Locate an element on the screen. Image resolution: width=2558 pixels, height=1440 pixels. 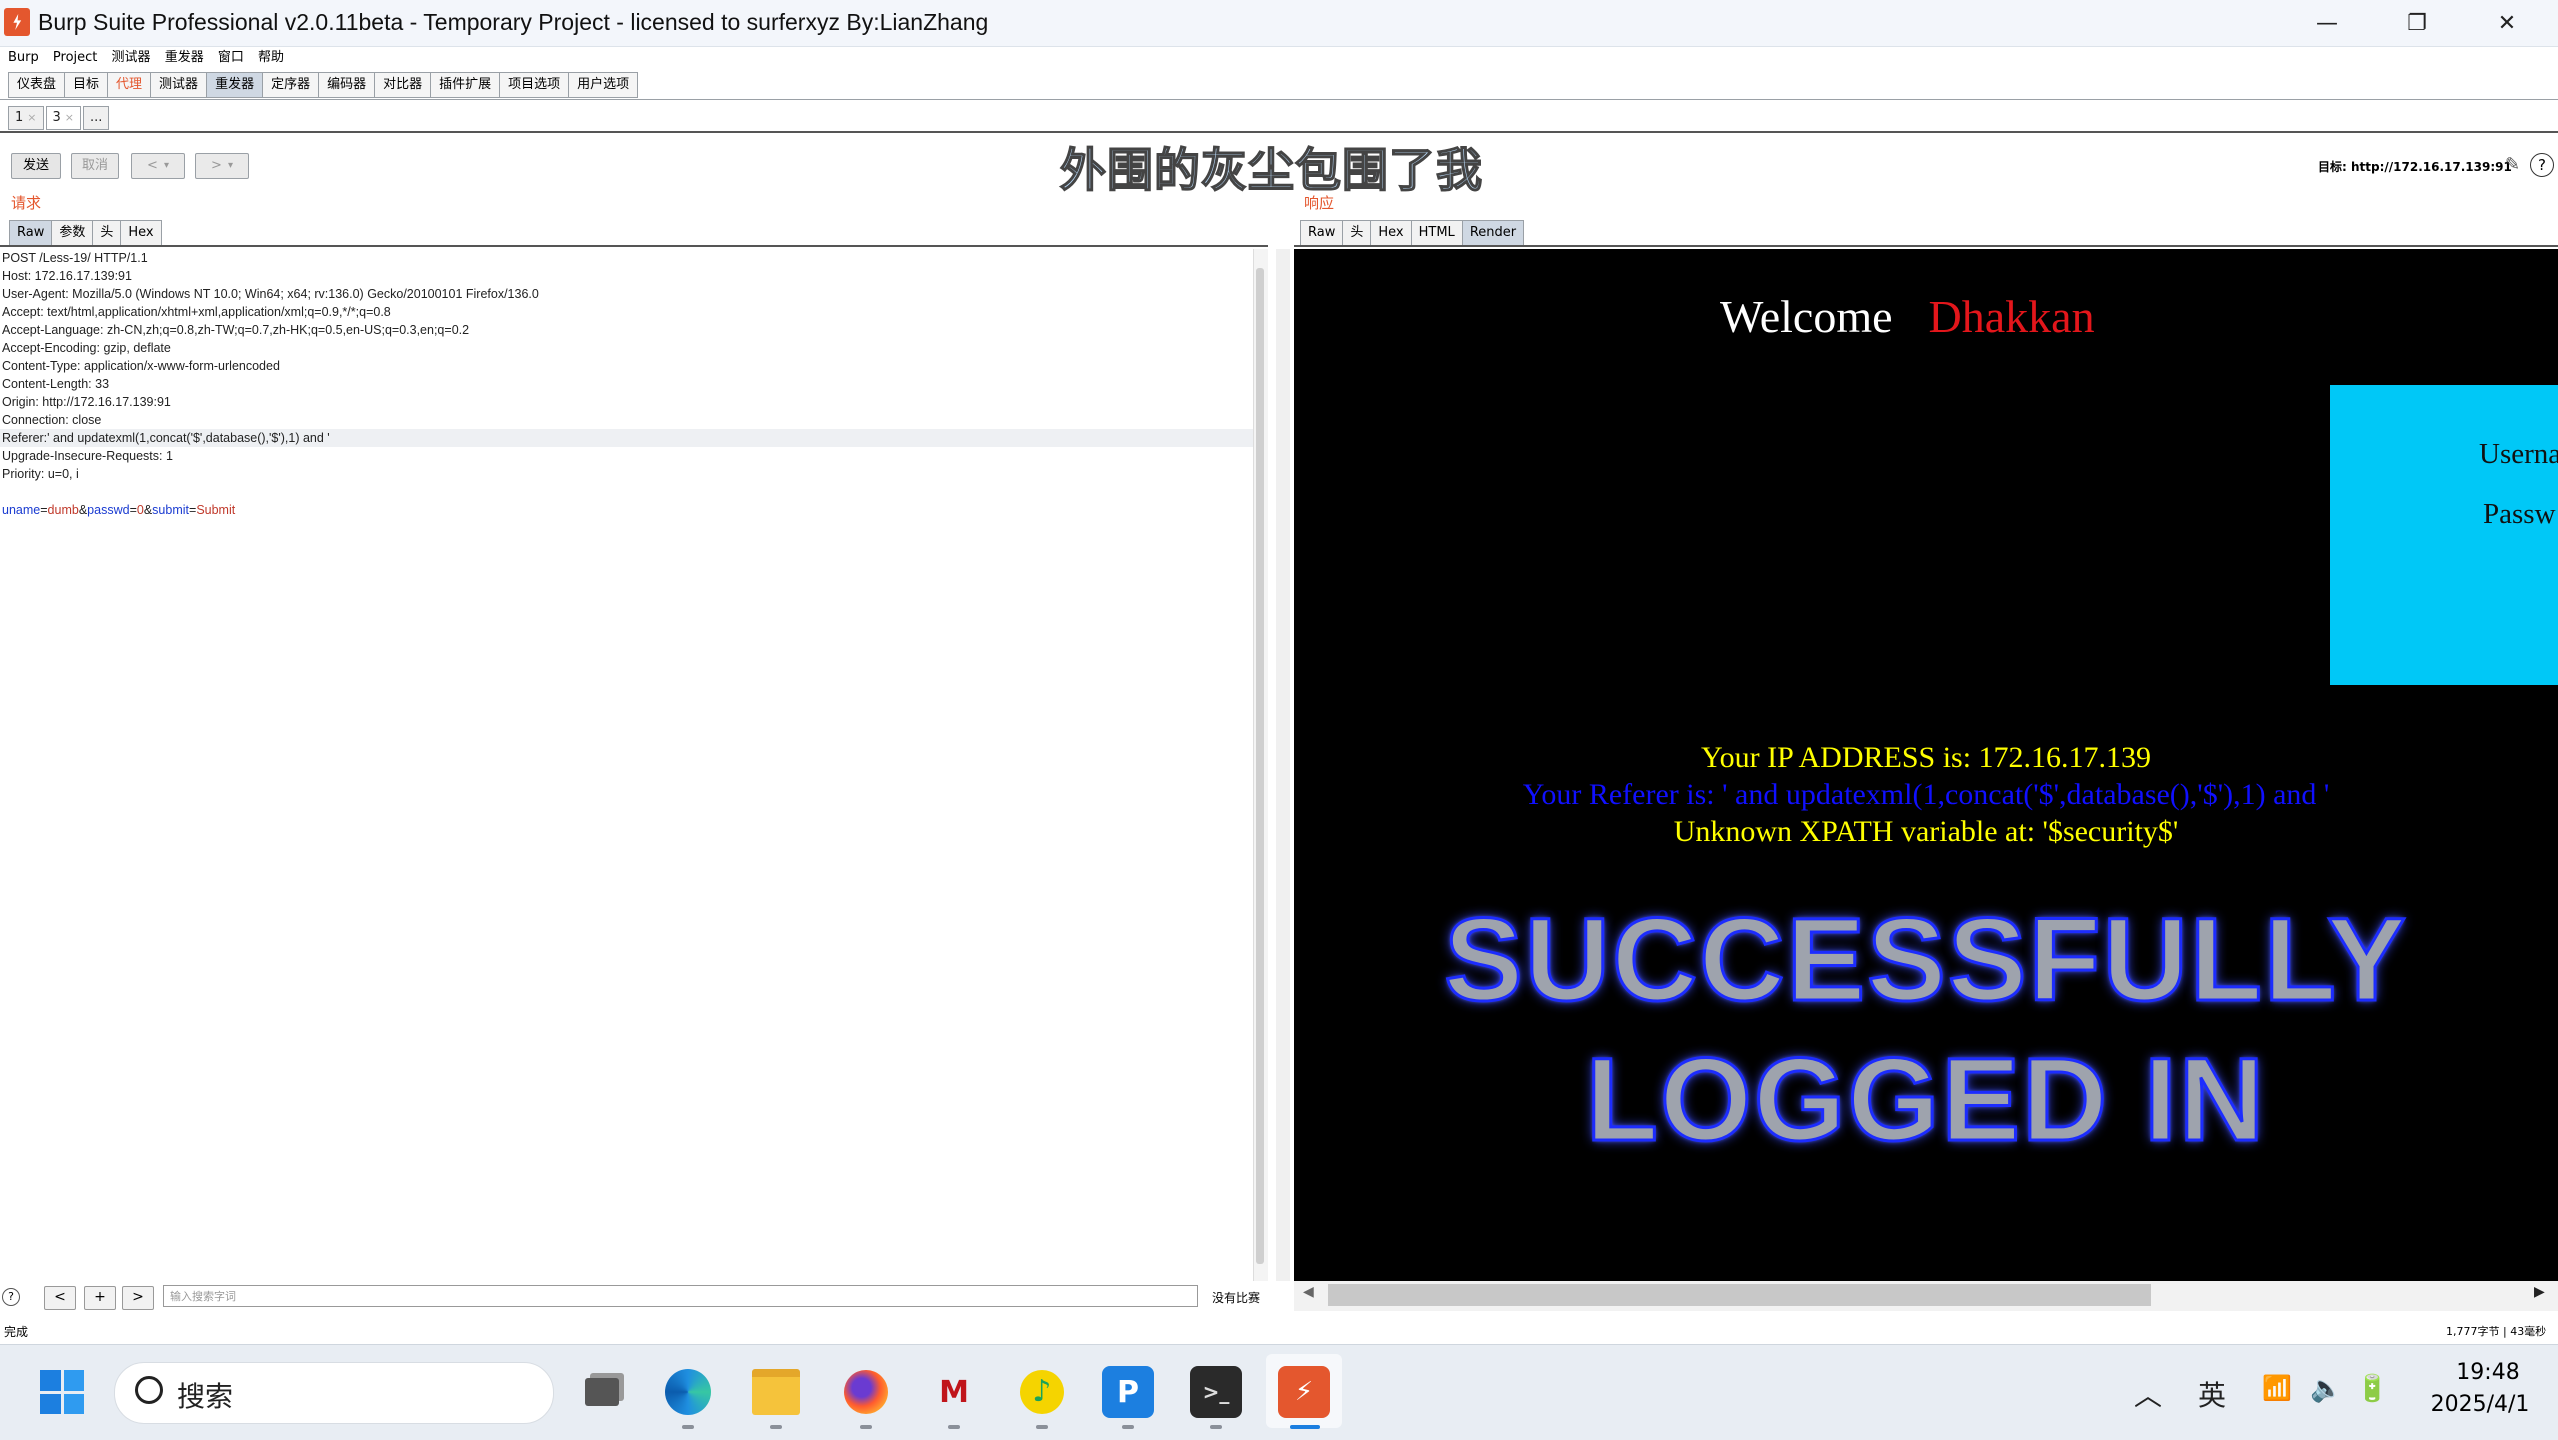
tab-decoder: 编码器 is located at coordinates (346, 85).